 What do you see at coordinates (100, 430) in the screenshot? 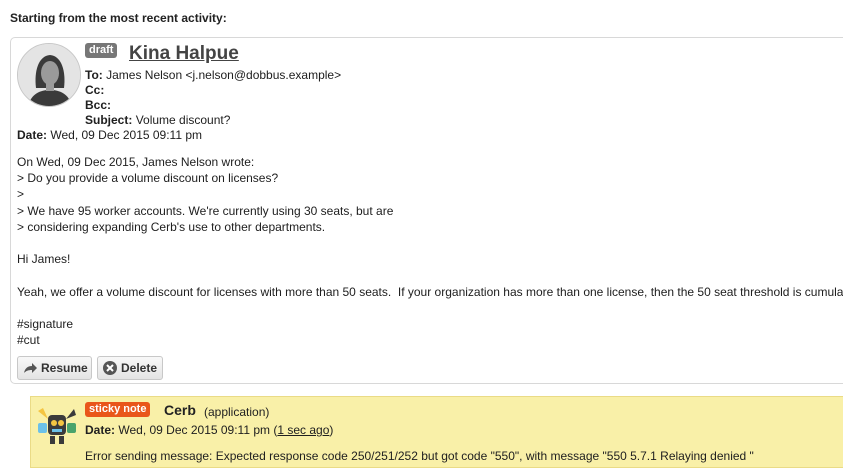
I see `note-date-label: Date:` at bounding box center [100, 430].